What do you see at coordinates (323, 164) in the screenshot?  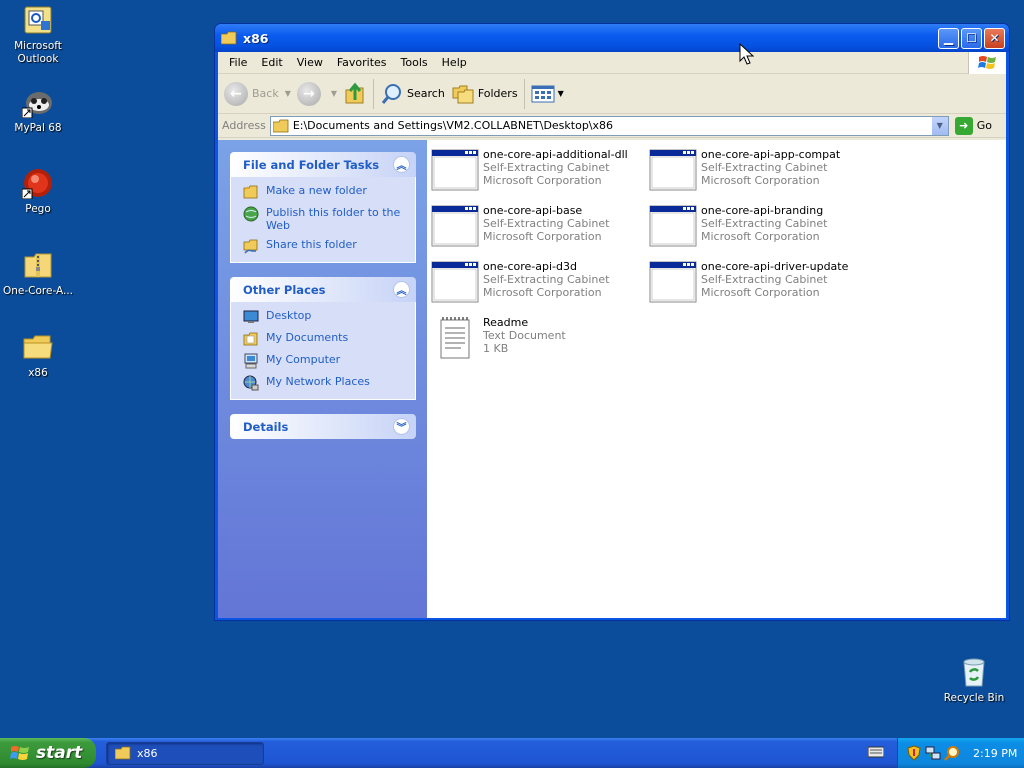 I see `file-folder-tasks-header: File and Folder Tasks ︽` at bounding box center [323, 164].